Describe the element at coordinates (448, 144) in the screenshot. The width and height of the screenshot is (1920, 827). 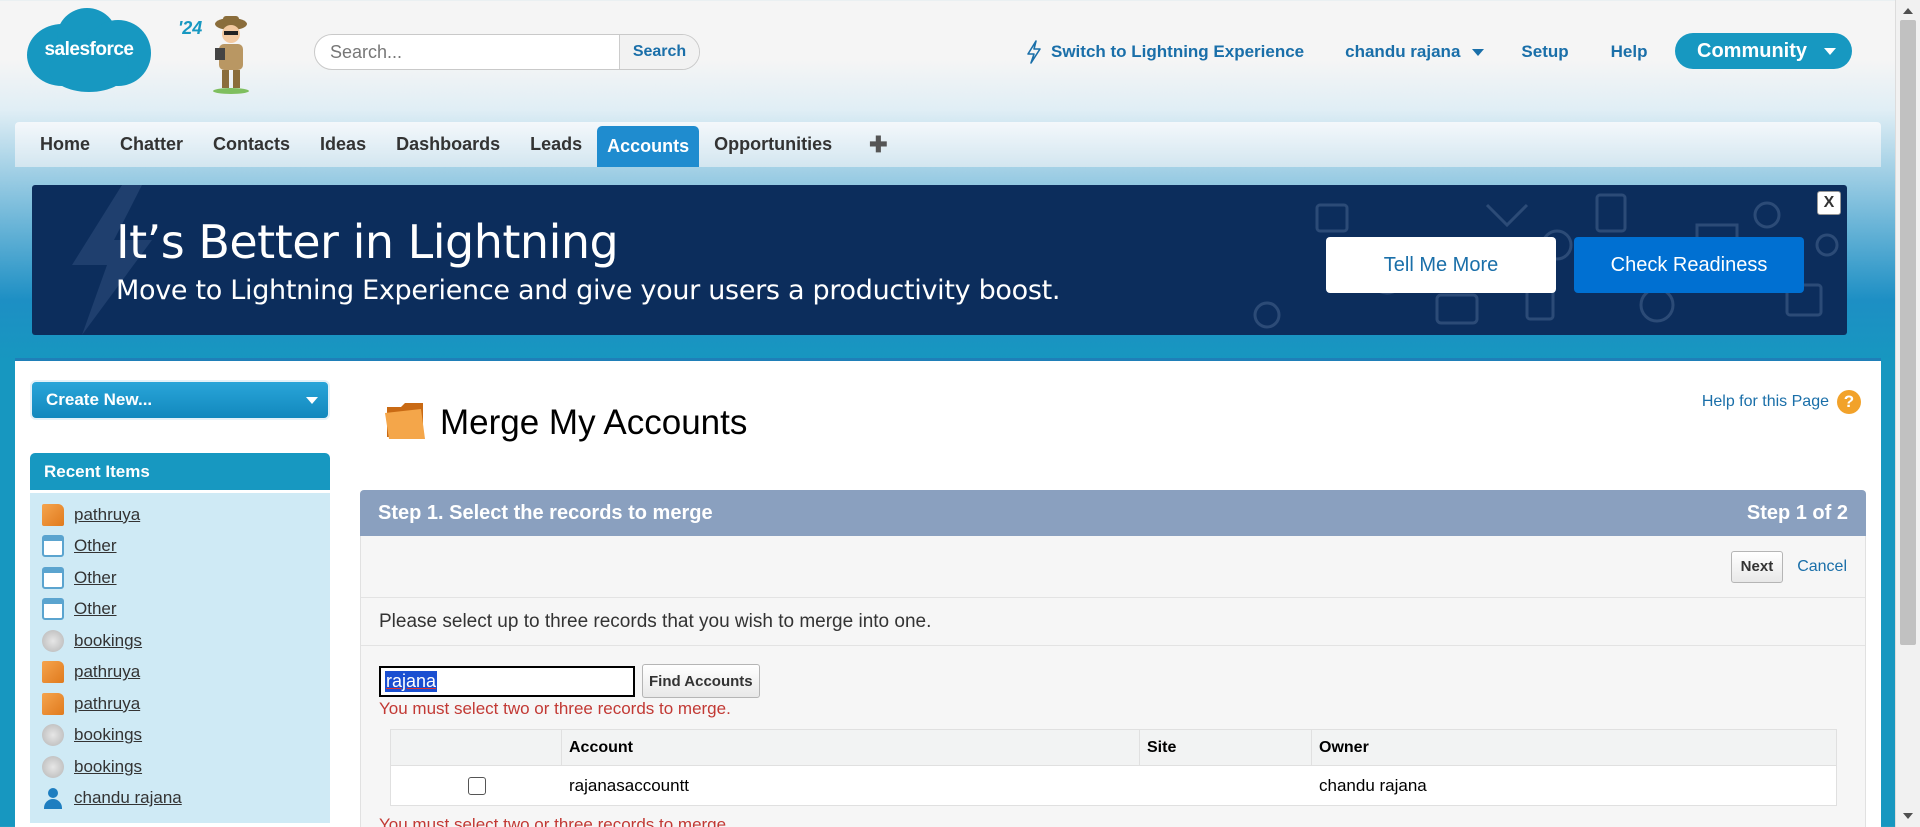
I see `tab-dashboards: Dashboards` at that location.